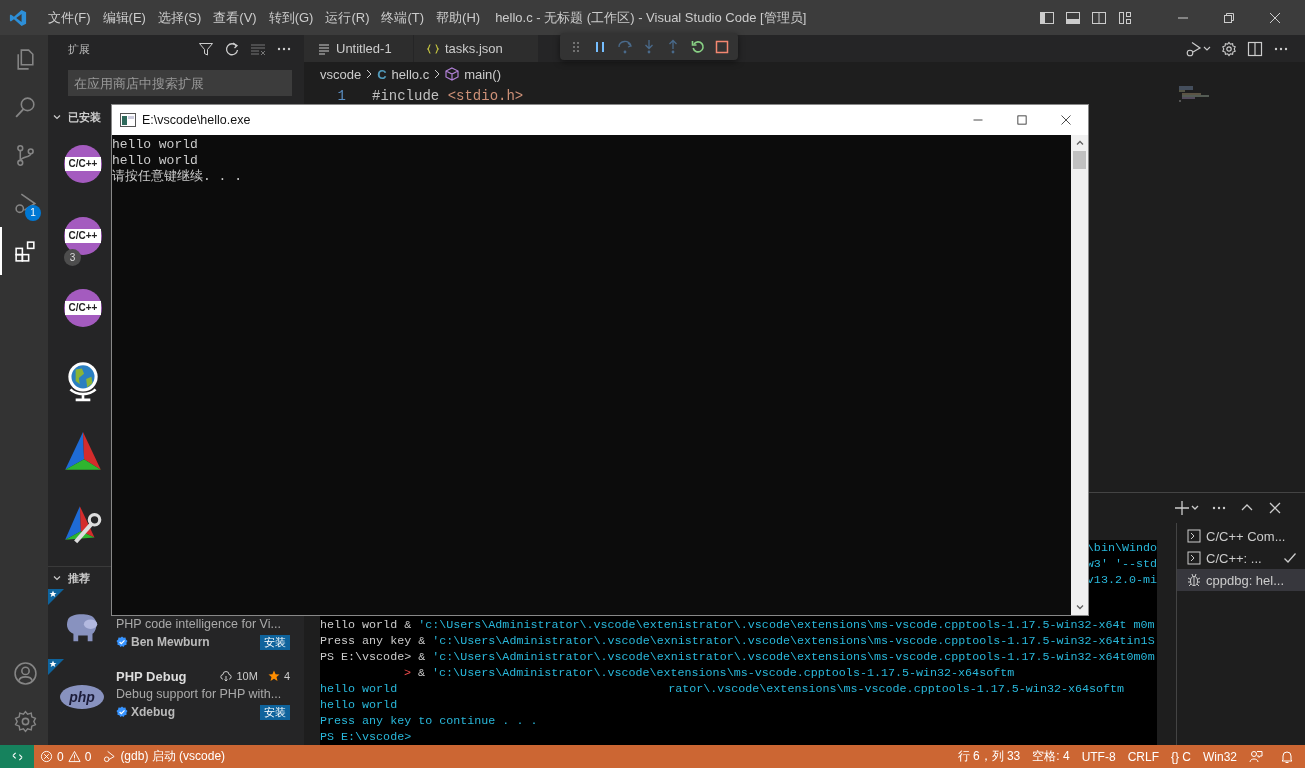 The image size is (1305, 768). What do you see at coordinates (482, 74) in the screenshot?
I see `breadcrumb-item: main()` at bounding box center [482, 74].